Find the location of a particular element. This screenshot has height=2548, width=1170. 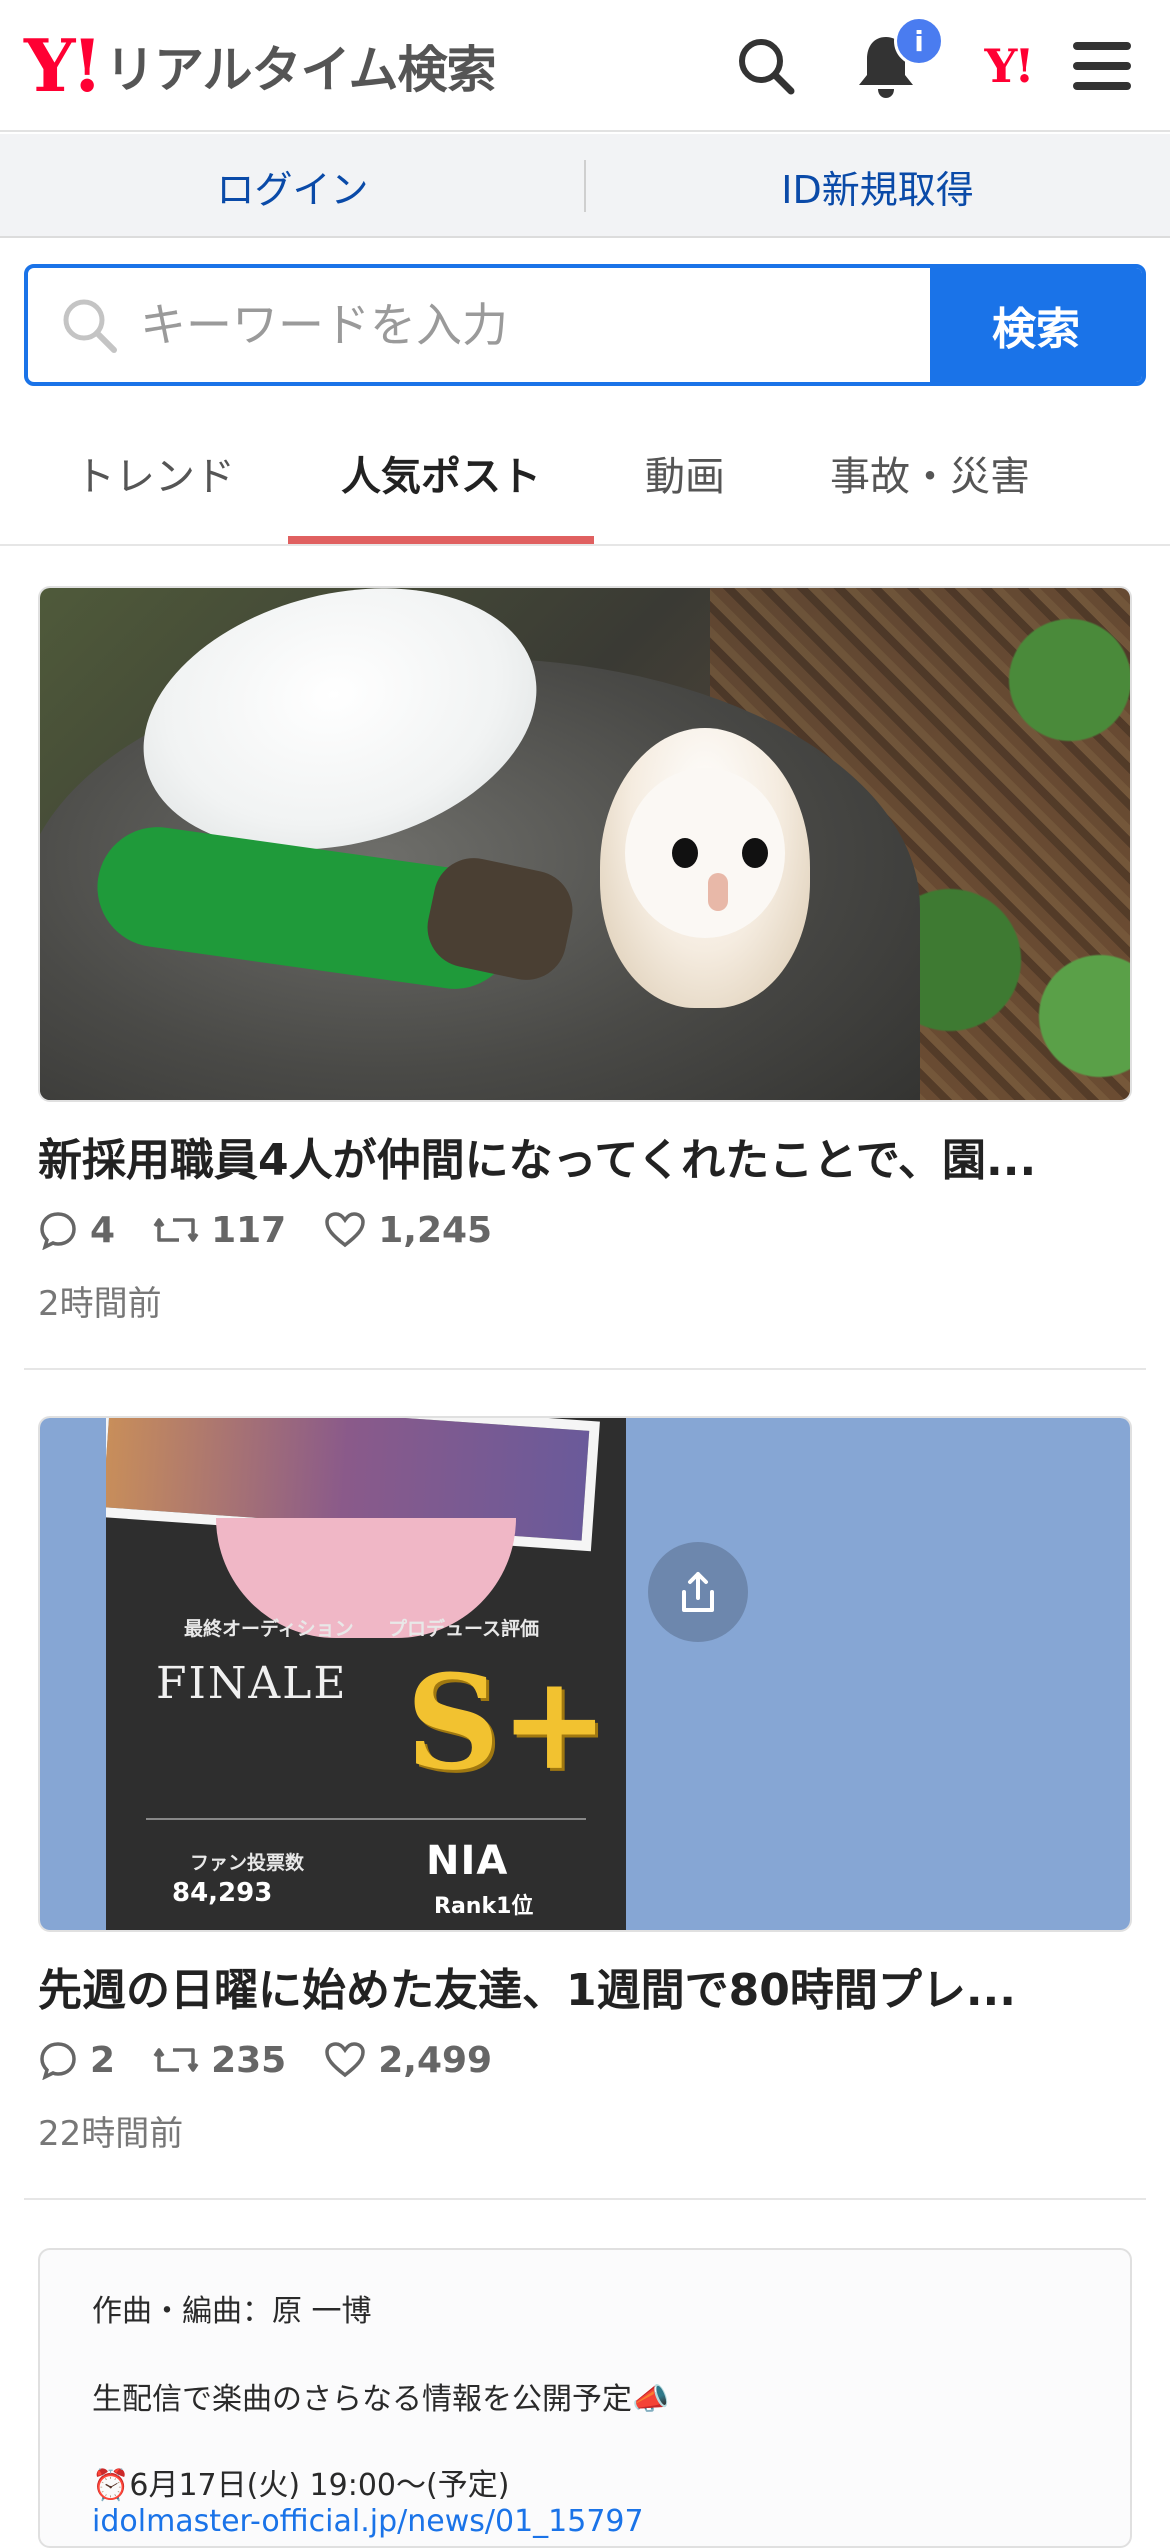

share-button is located at coordinates (698, 1592).